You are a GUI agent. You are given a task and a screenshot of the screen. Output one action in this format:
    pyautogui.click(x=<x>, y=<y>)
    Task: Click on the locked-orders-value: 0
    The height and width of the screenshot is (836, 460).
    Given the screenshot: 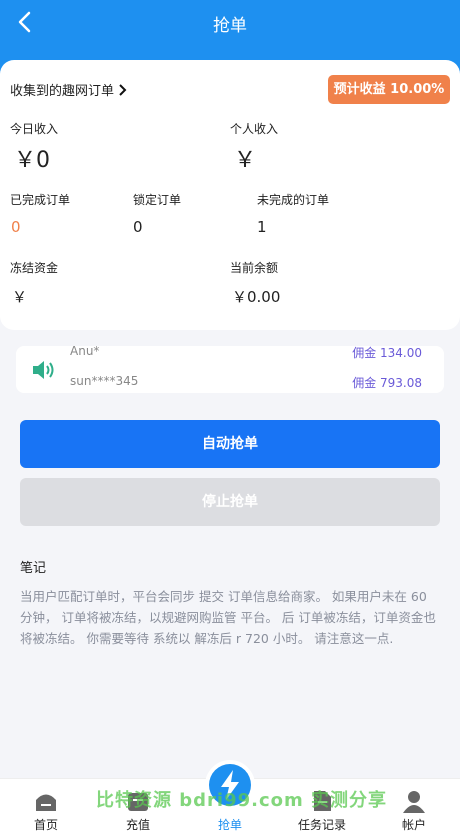 What is the action you would take?
    pyautogui.click(x=138, y=227)
    